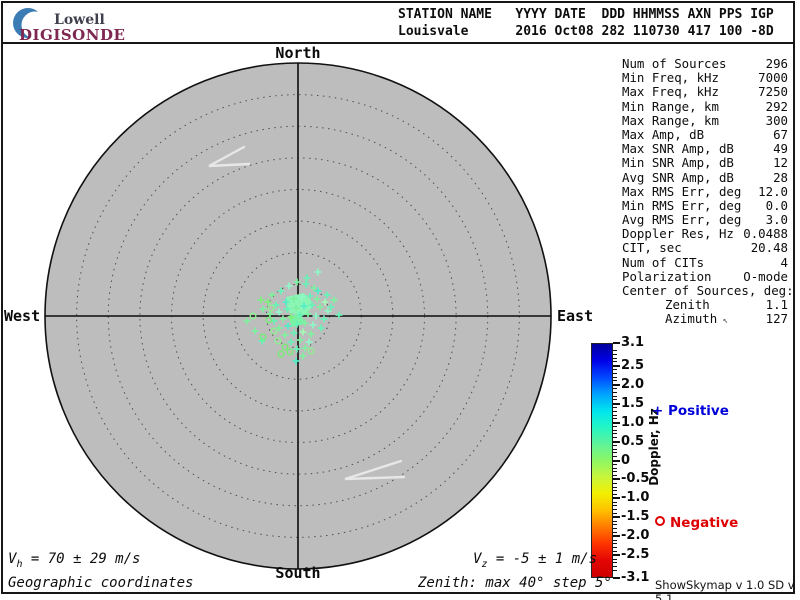 This screenshot has height=600, width=800. Describe the element at coordinates (705, 177) in the screenshot. I see `param-row: Avg SNR Amp, dB 28` at that location.